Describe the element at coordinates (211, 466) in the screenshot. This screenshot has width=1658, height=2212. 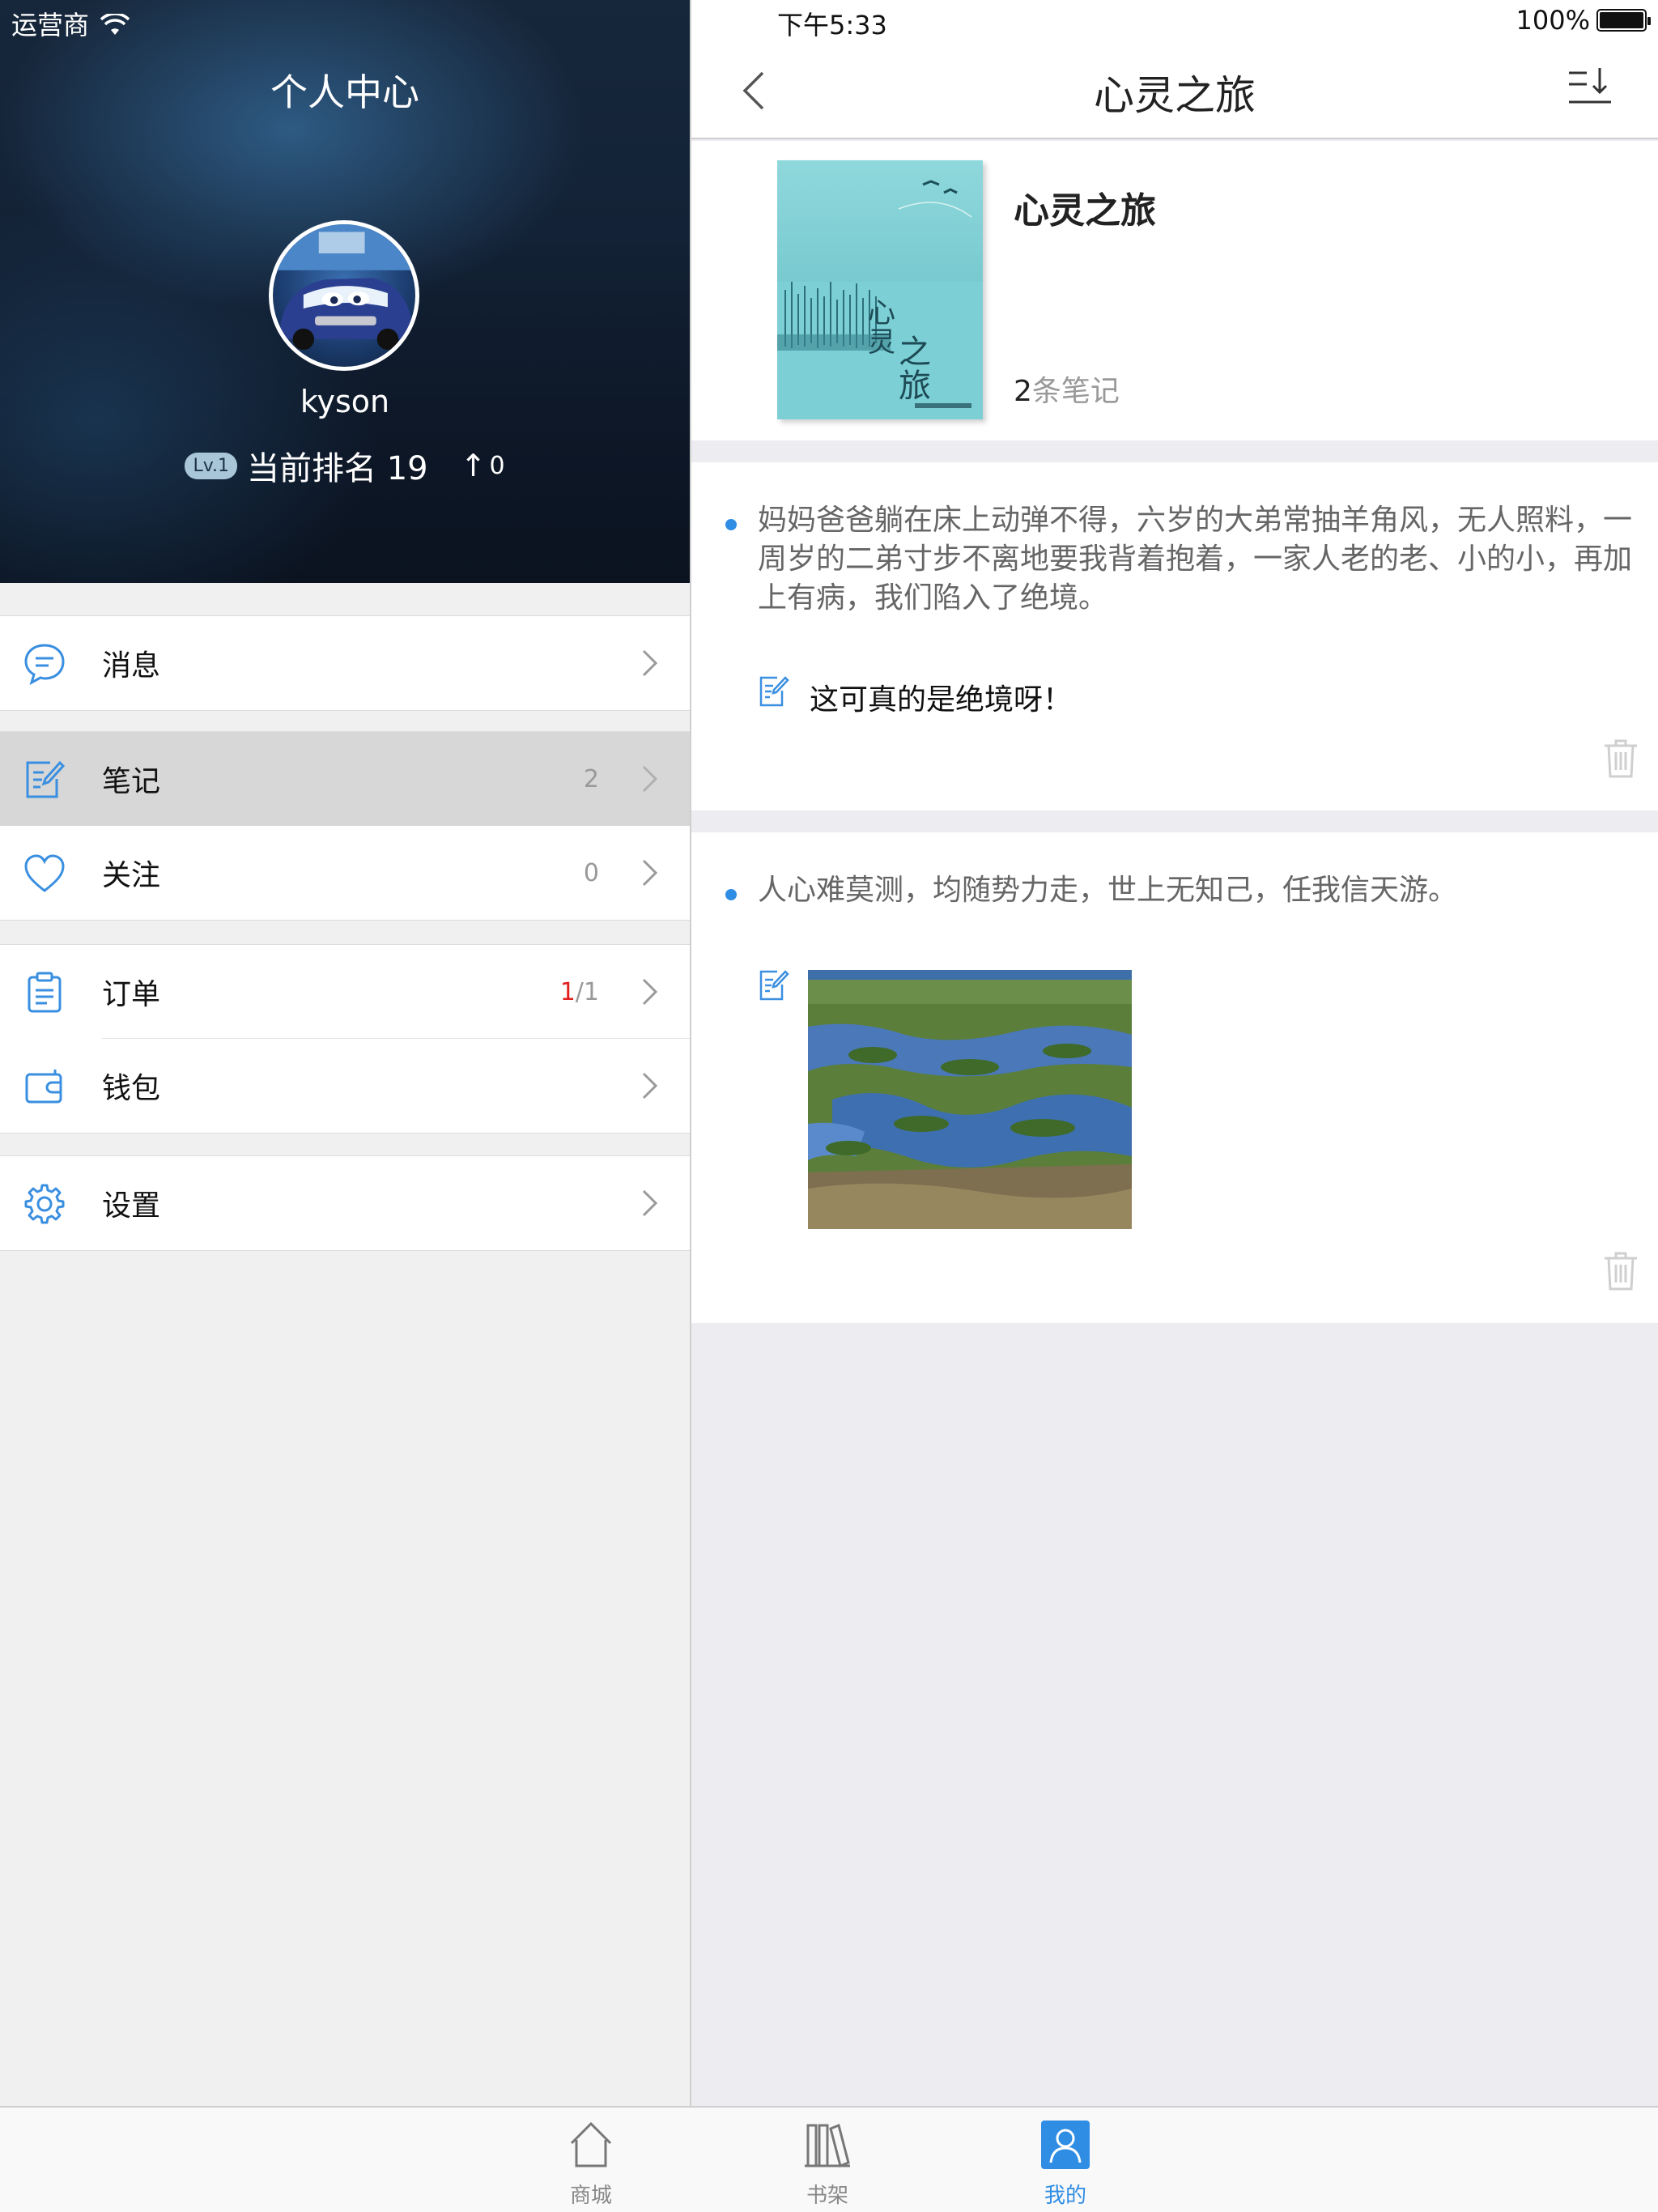
I see `level-badge: Lv.1` at that location.